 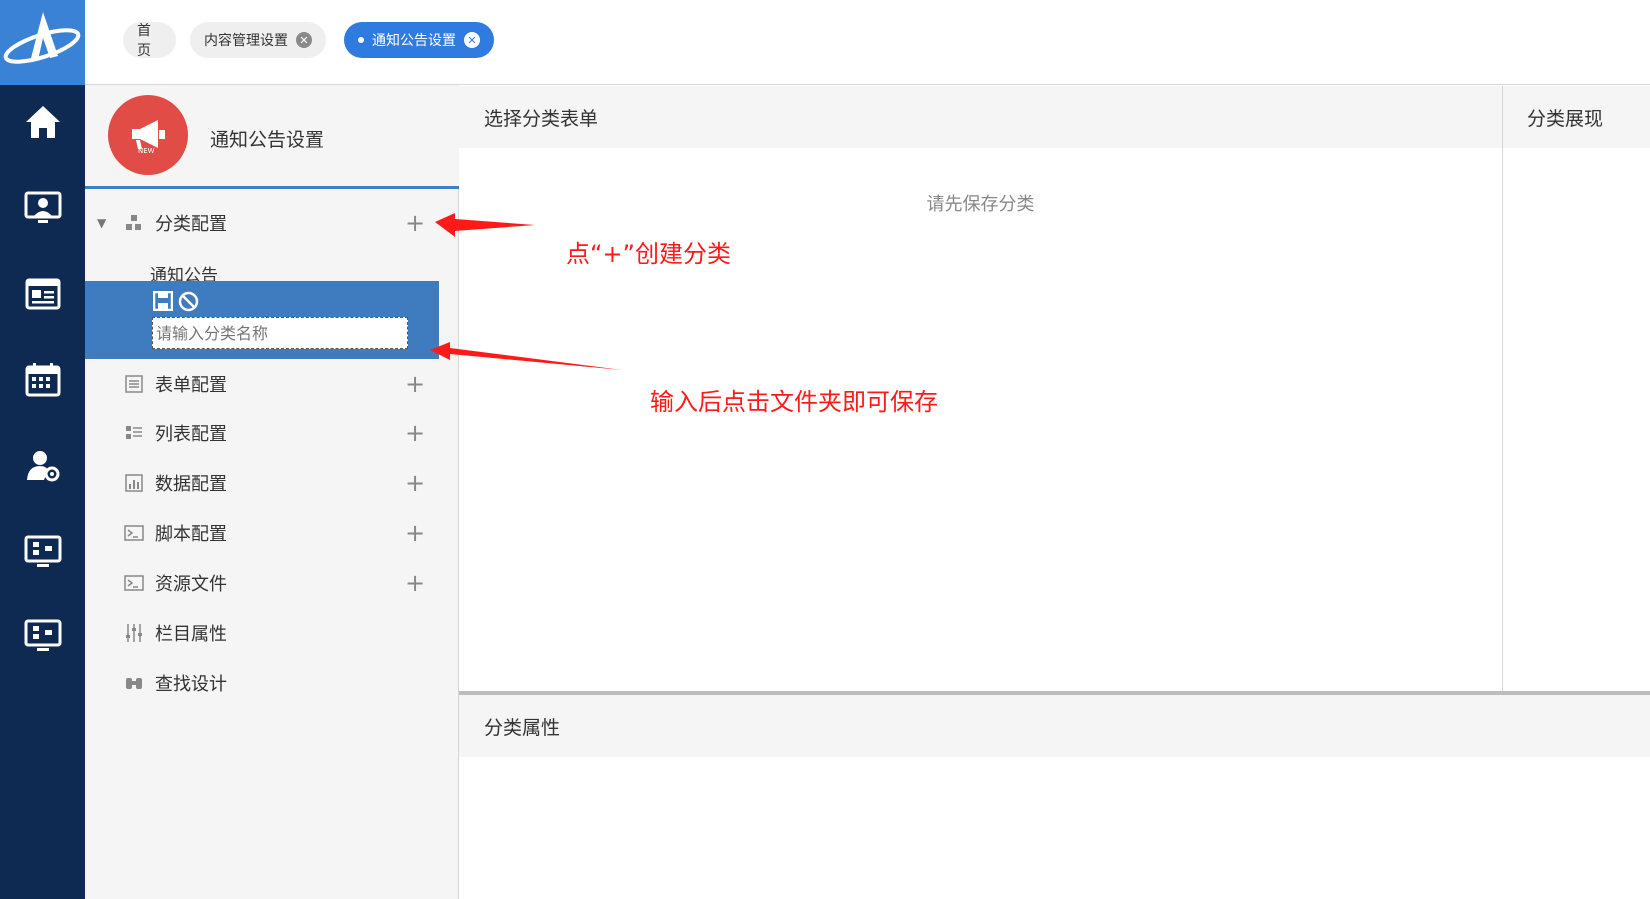 I want to click on annotation-arrows, so click(x=526, y=291).